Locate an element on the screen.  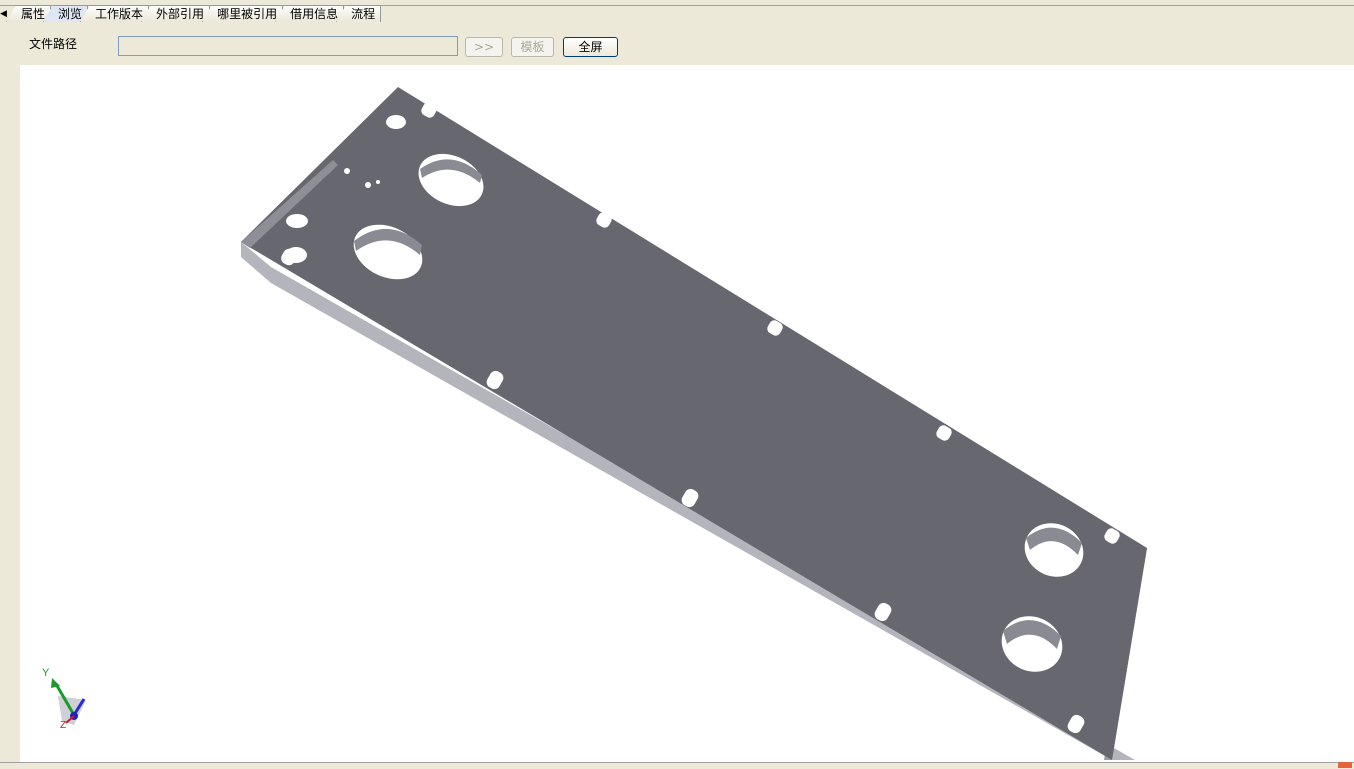
tab-strip: ◀ 属性 浏览 工作版本 外部引用 哪里被引用 借用信息 流程 is located at coordinates (677, 16).